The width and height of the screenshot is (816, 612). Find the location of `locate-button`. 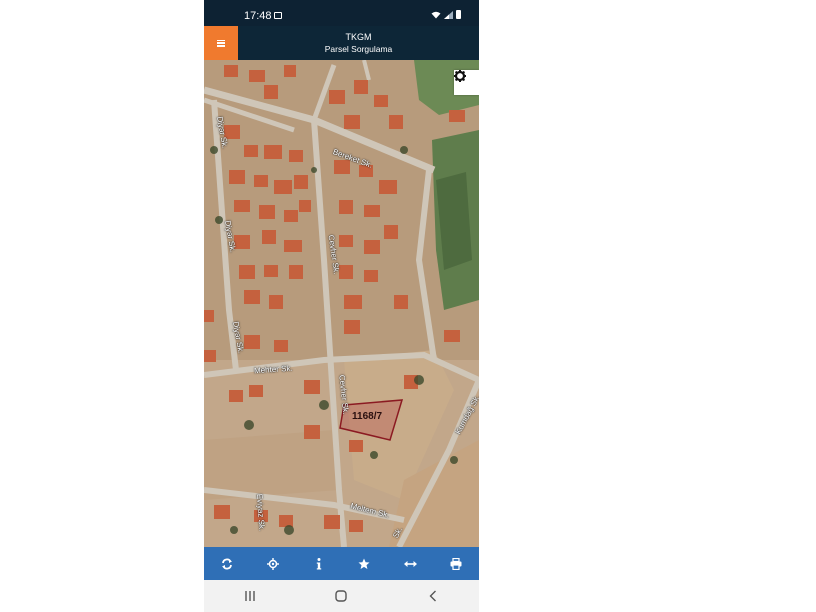

locate-button is located at coordinates (273, 563).